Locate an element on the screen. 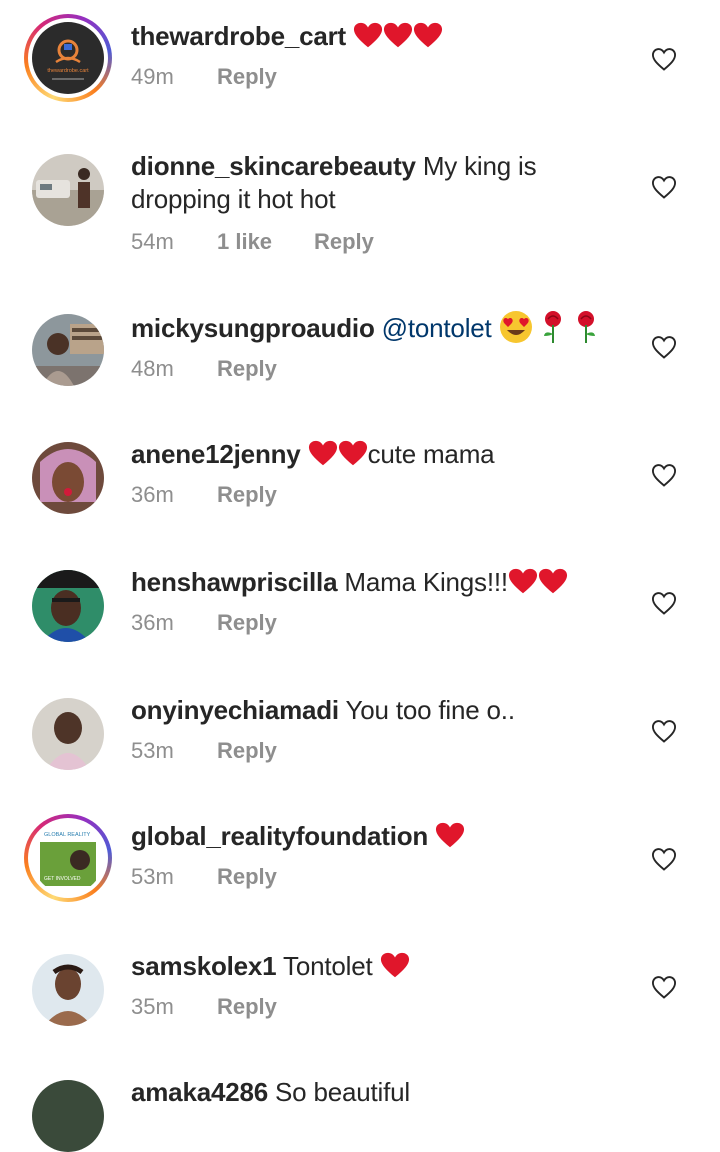 The height and width of the screenshot is (1152, 720). story-ring: thewardrobe.cart is located at coordinates (68, 58).